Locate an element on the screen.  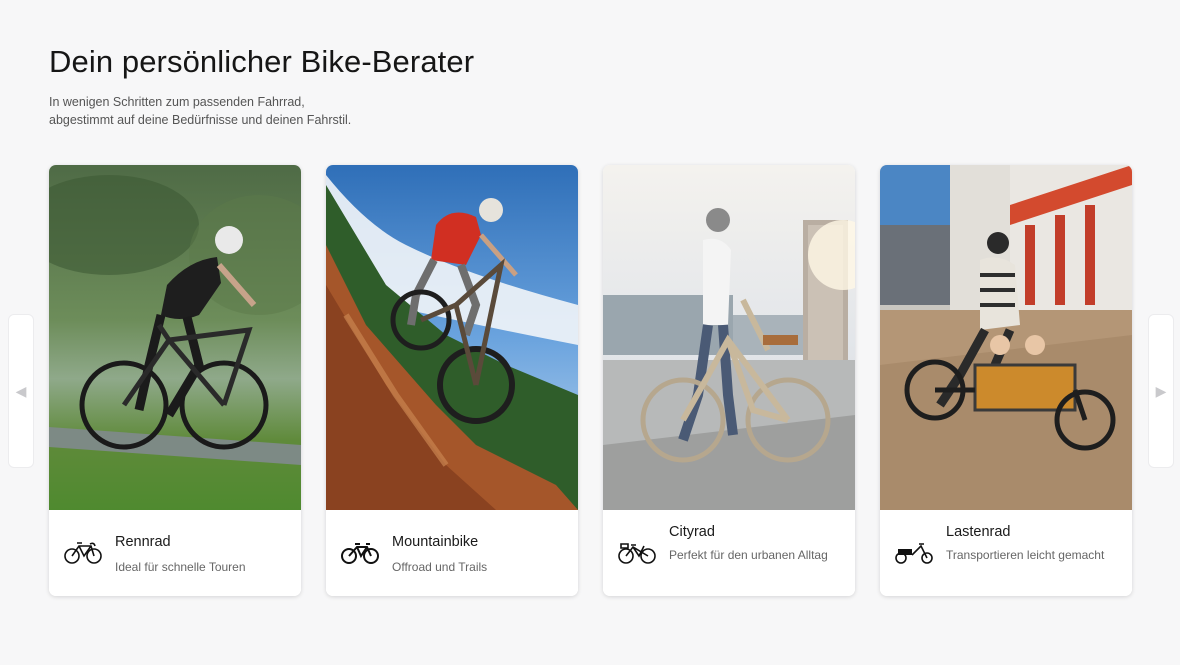
page-title: Dein persönlicher Bike-Berater is located at coordinates (262, 61).